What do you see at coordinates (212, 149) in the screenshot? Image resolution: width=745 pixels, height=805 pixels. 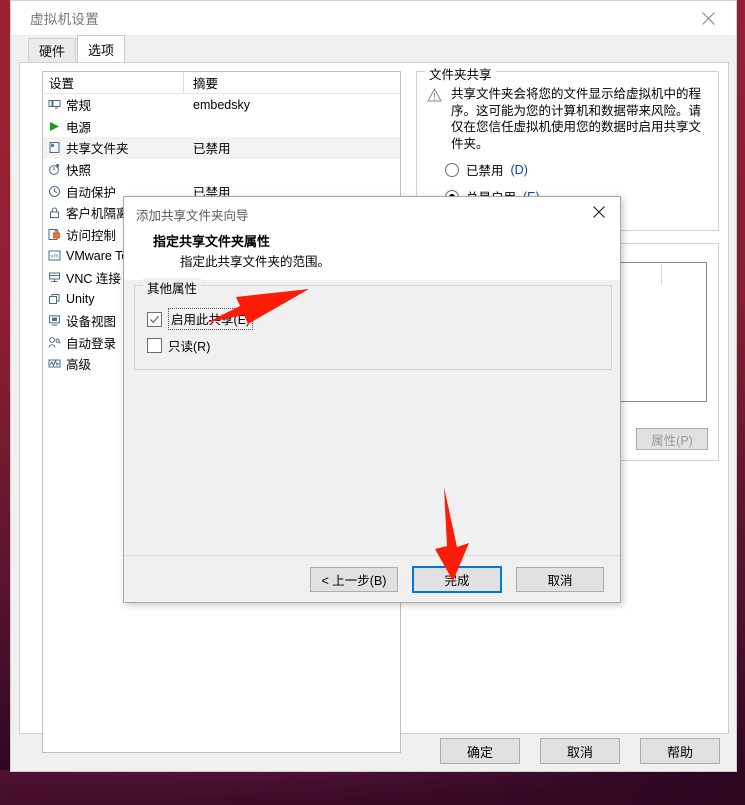 I see `row-summary-cell: 已禁用` at bounding box center [212, 149].